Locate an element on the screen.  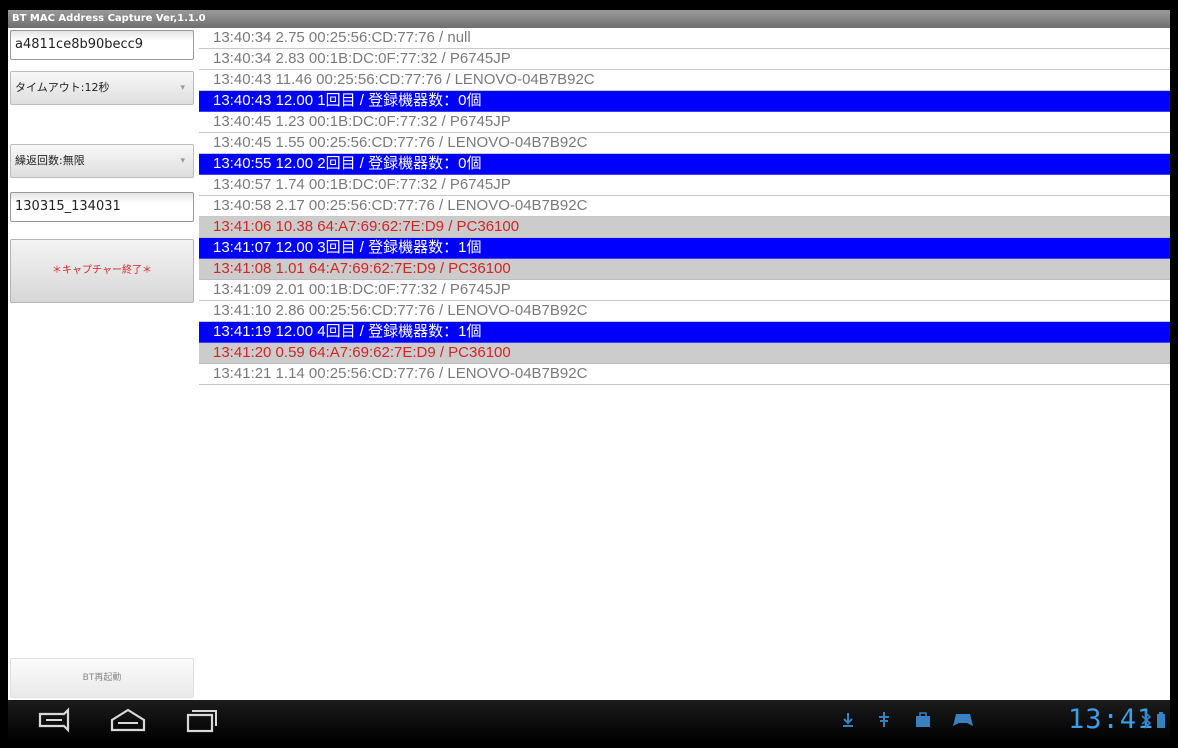
back-icon is located at coordinates (54, 720).